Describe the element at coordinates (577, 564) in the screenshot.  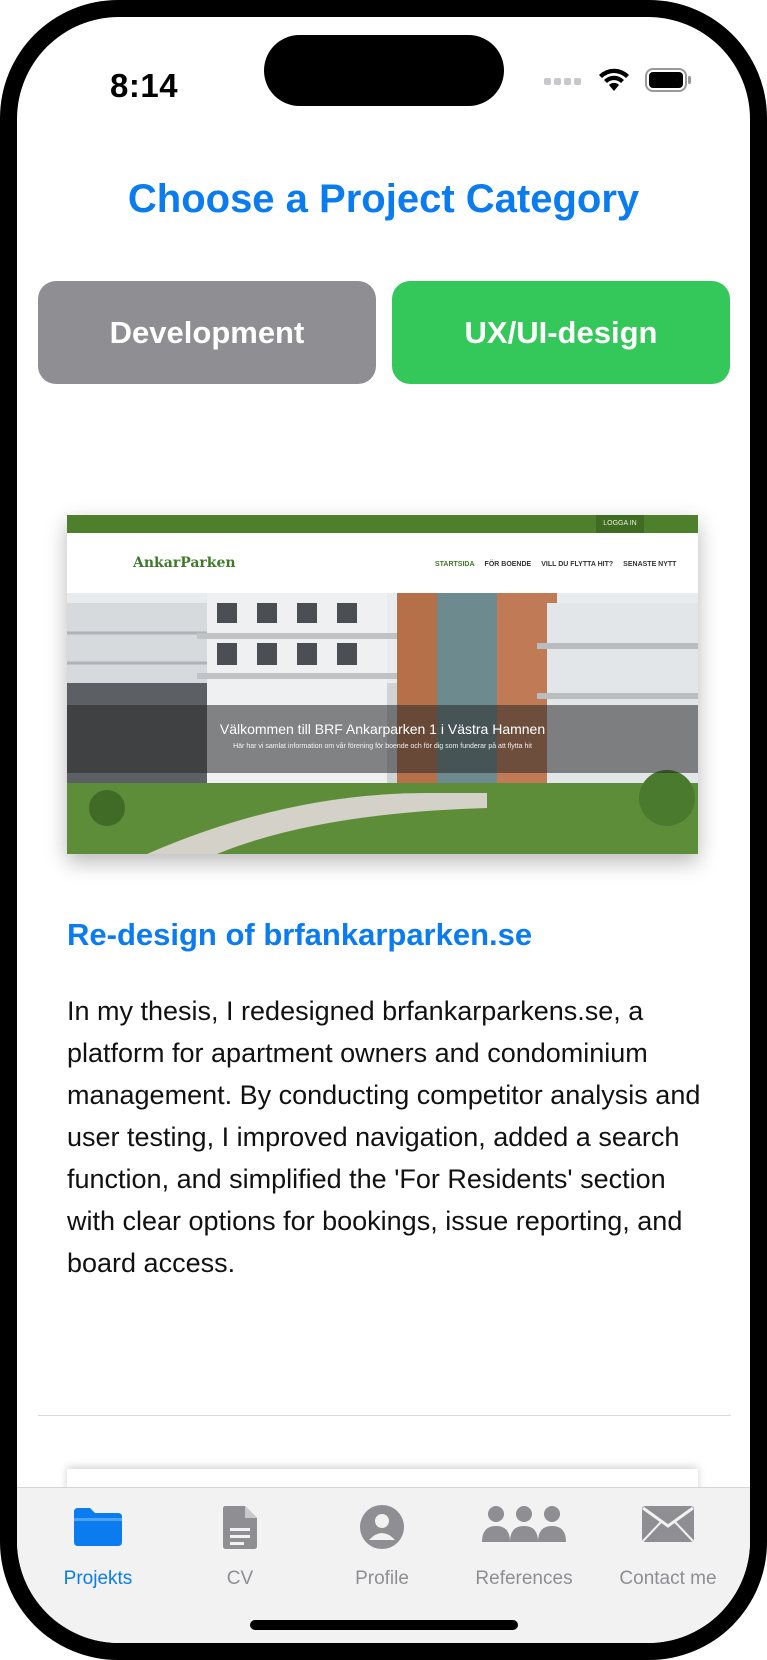
I see `screenshot-nav-item: VILL DU FLYTTA HIT?` at that location.